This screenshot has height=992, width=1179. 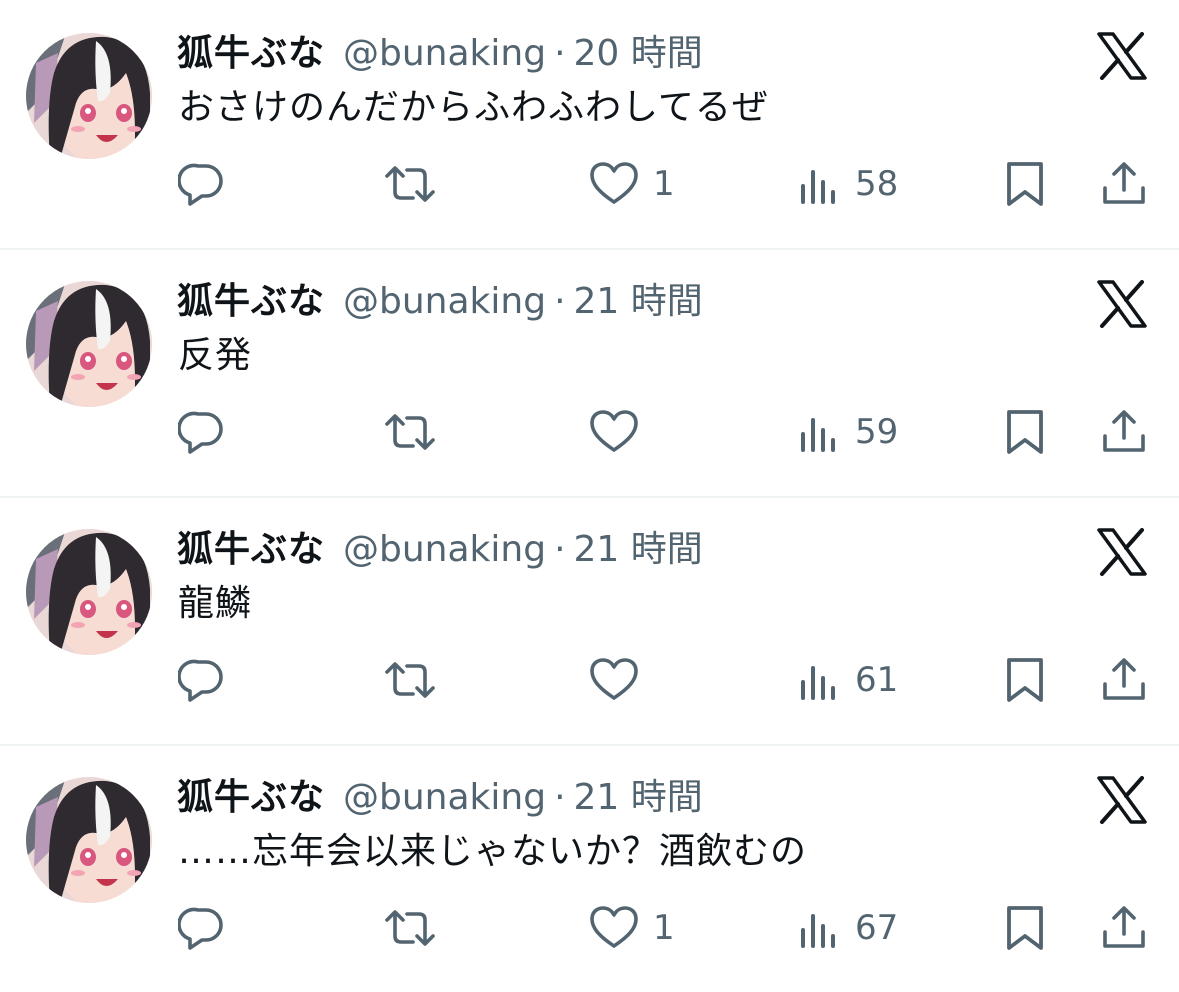 What do you see at coordinates (638, 54) in the screenshot?
I see `timestamp: 20 時間` at bounding box center [638, 54].